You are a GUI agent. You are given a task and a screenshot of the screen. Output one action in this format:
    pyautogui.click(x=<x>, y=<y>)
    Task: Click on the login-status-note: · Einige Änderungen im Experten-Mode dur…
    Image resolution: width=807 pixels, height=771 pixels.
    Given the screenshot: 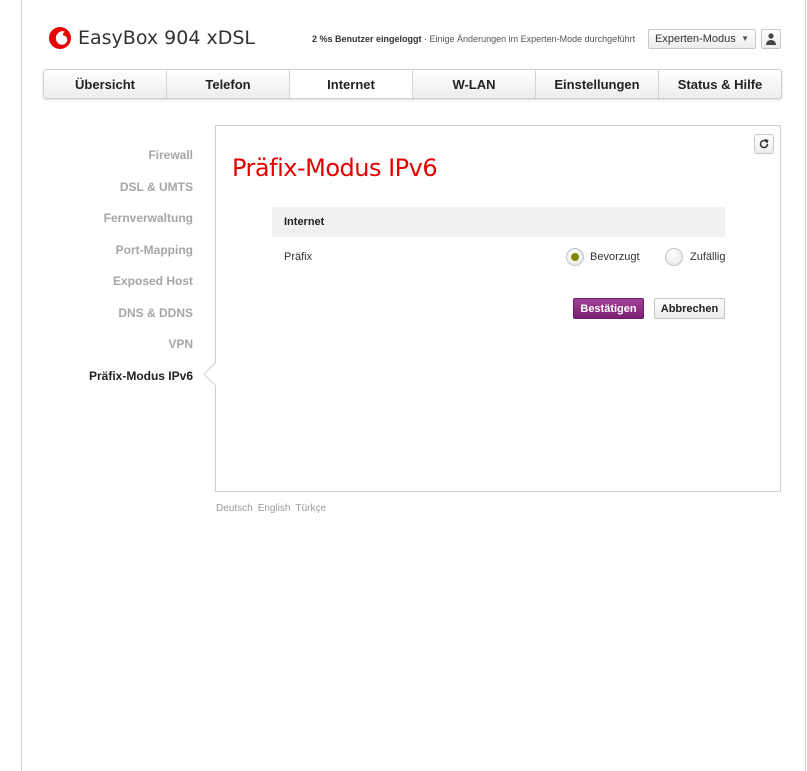 What is the action you would take?
    pyautogui.click(x=528, y=39)
    